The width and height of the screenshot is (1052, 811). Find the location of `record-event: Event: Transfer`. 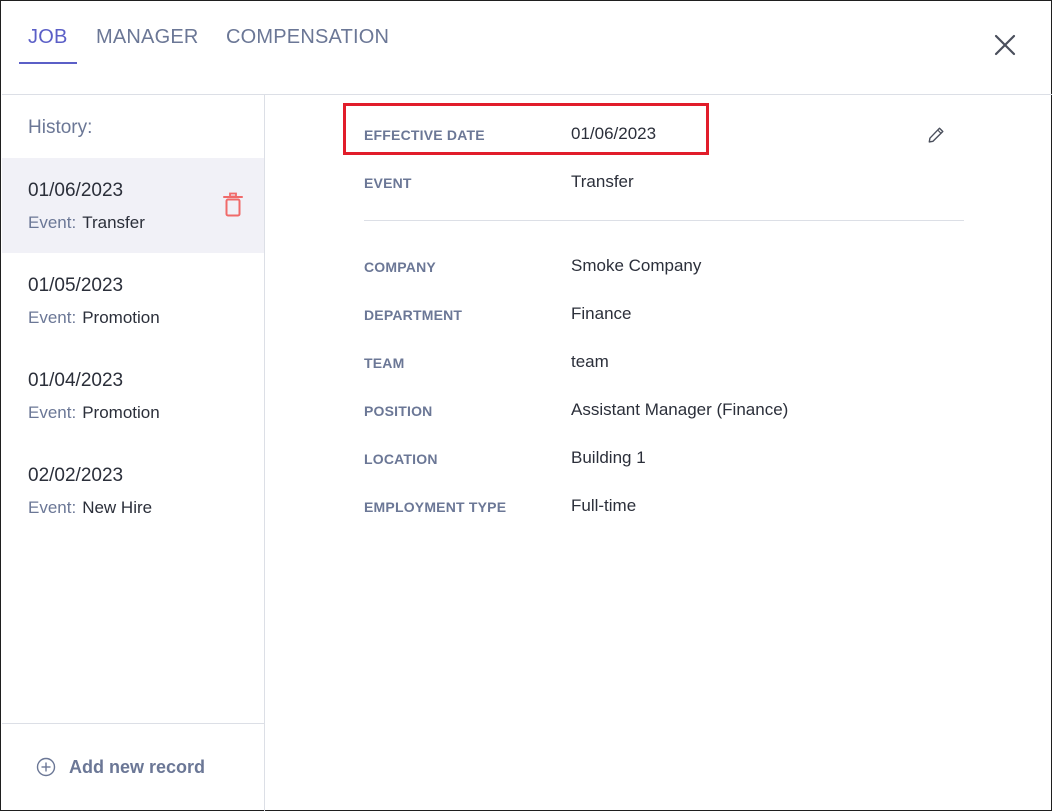

record-event: Event: Transfer is located at coordinates (86, 223).